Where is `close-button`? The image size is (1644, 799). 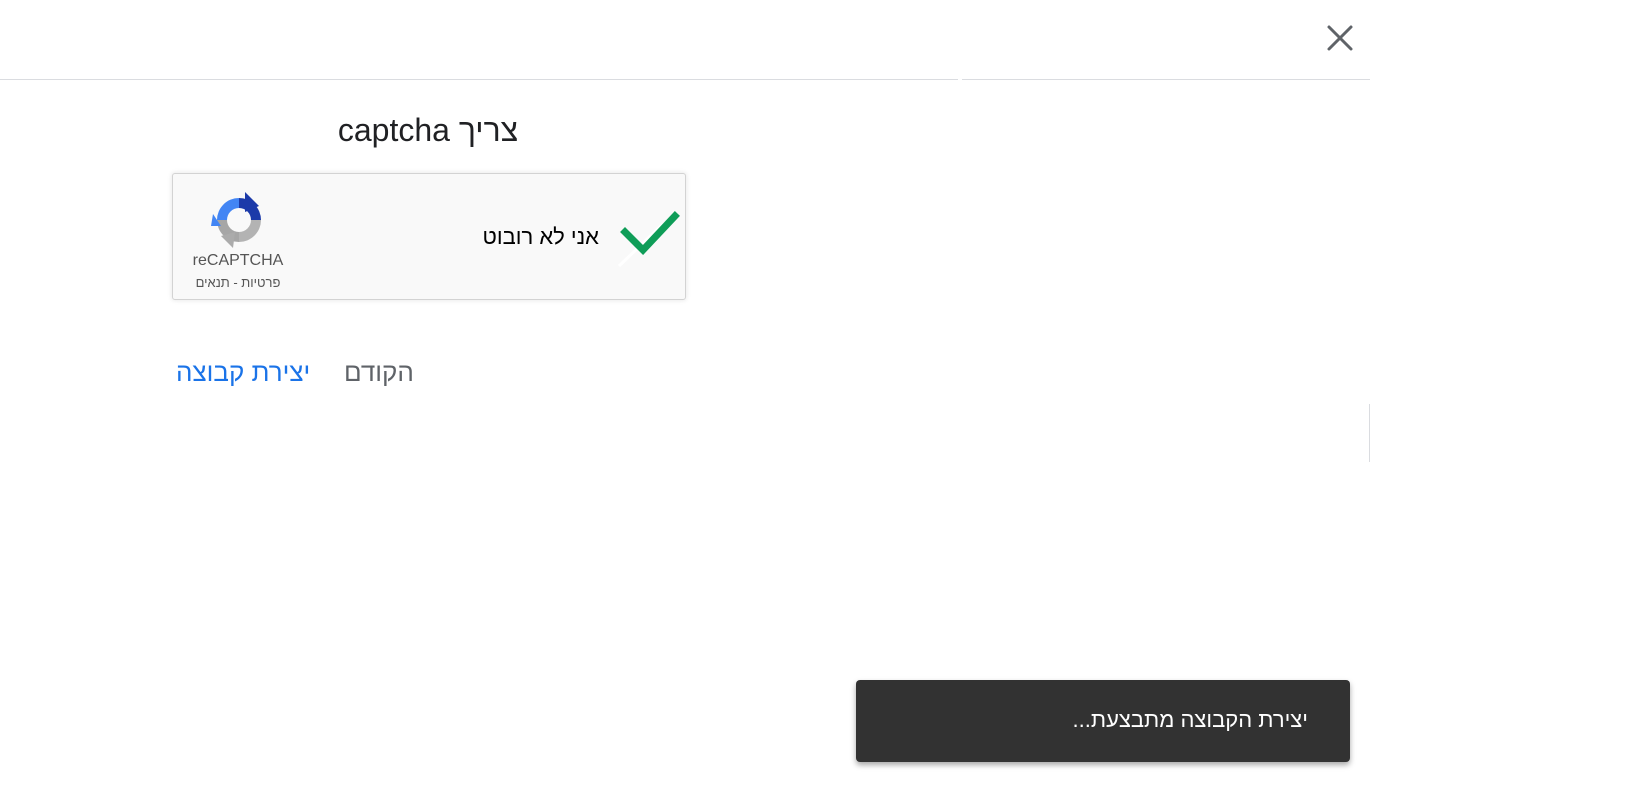 close-button is located at coordinates (1340, 38).